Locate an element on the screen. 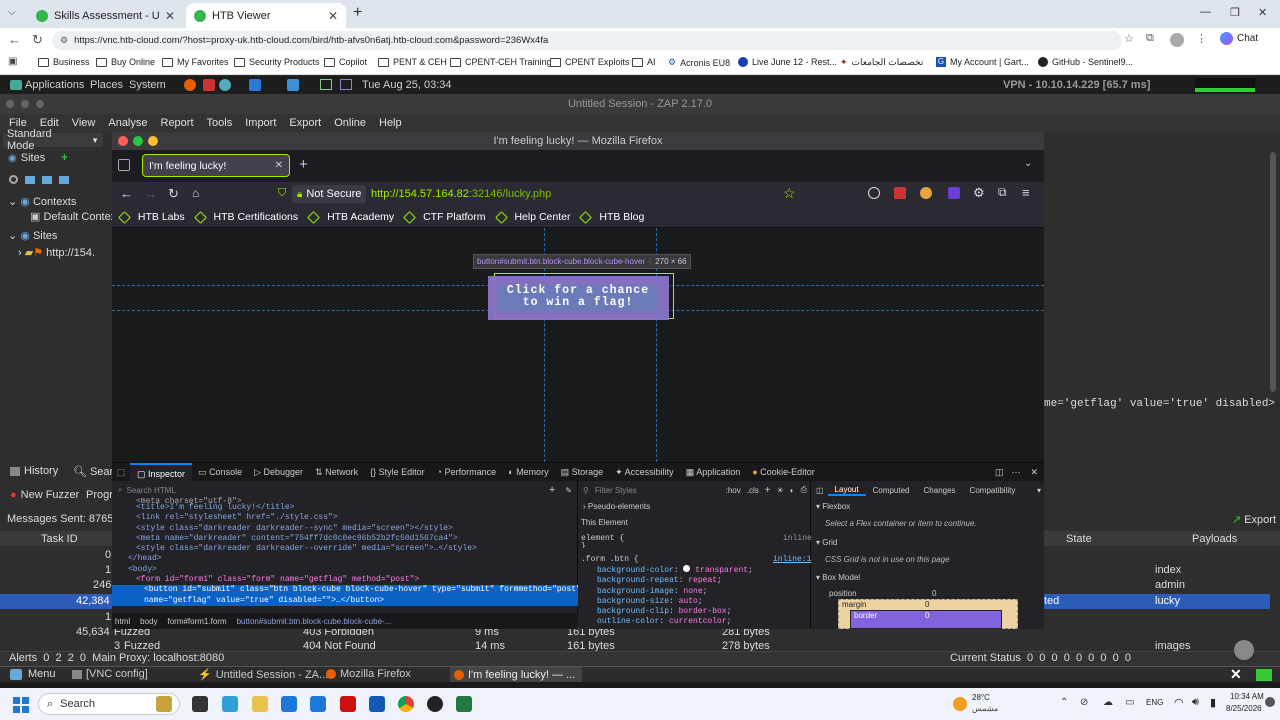  maximize-icon: ❐ is located at coordinates (1235, 12).